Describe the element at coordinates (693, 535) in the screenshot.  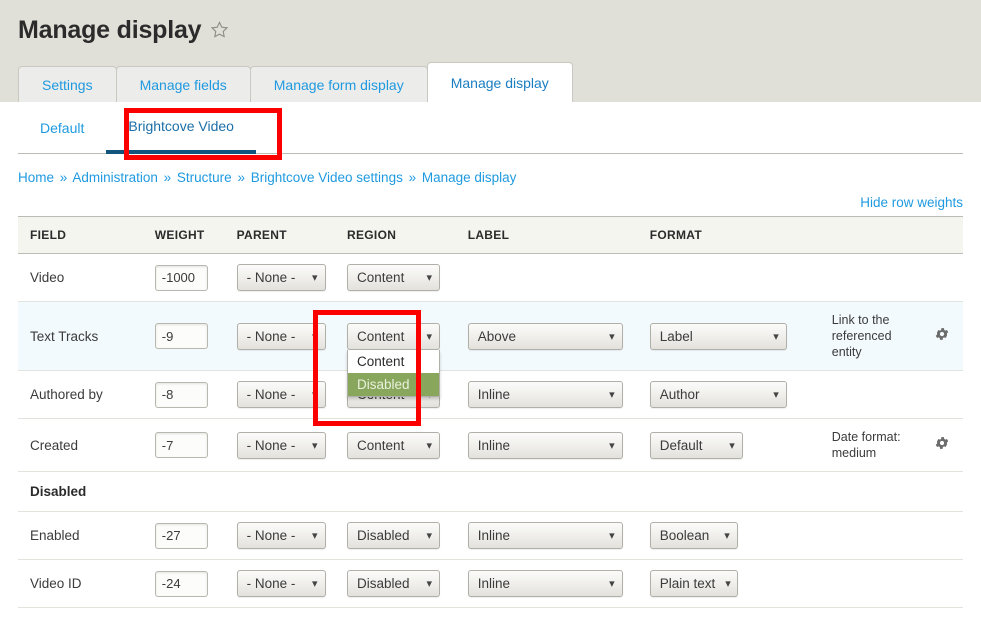
I see `format-select: Boolean ▾` at that location.